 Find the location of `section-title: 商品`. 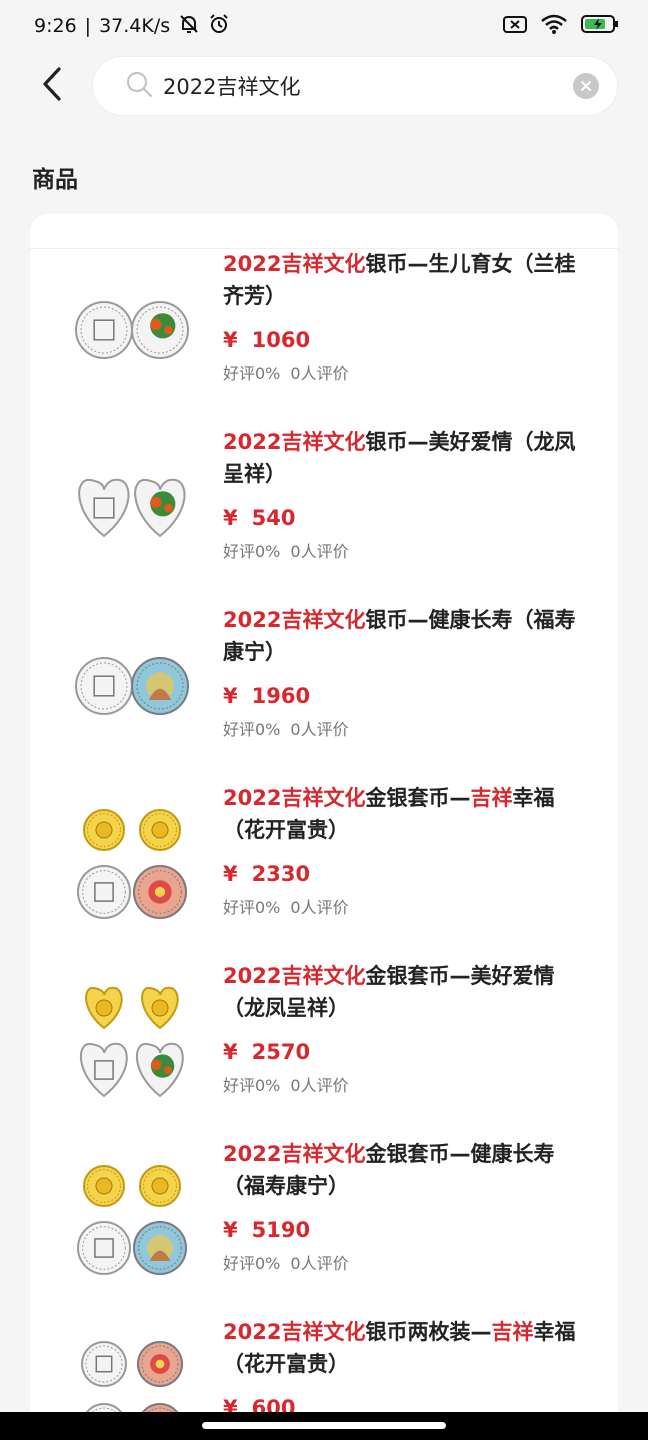

section-title: 商品 is located at coordinates (55, 180).